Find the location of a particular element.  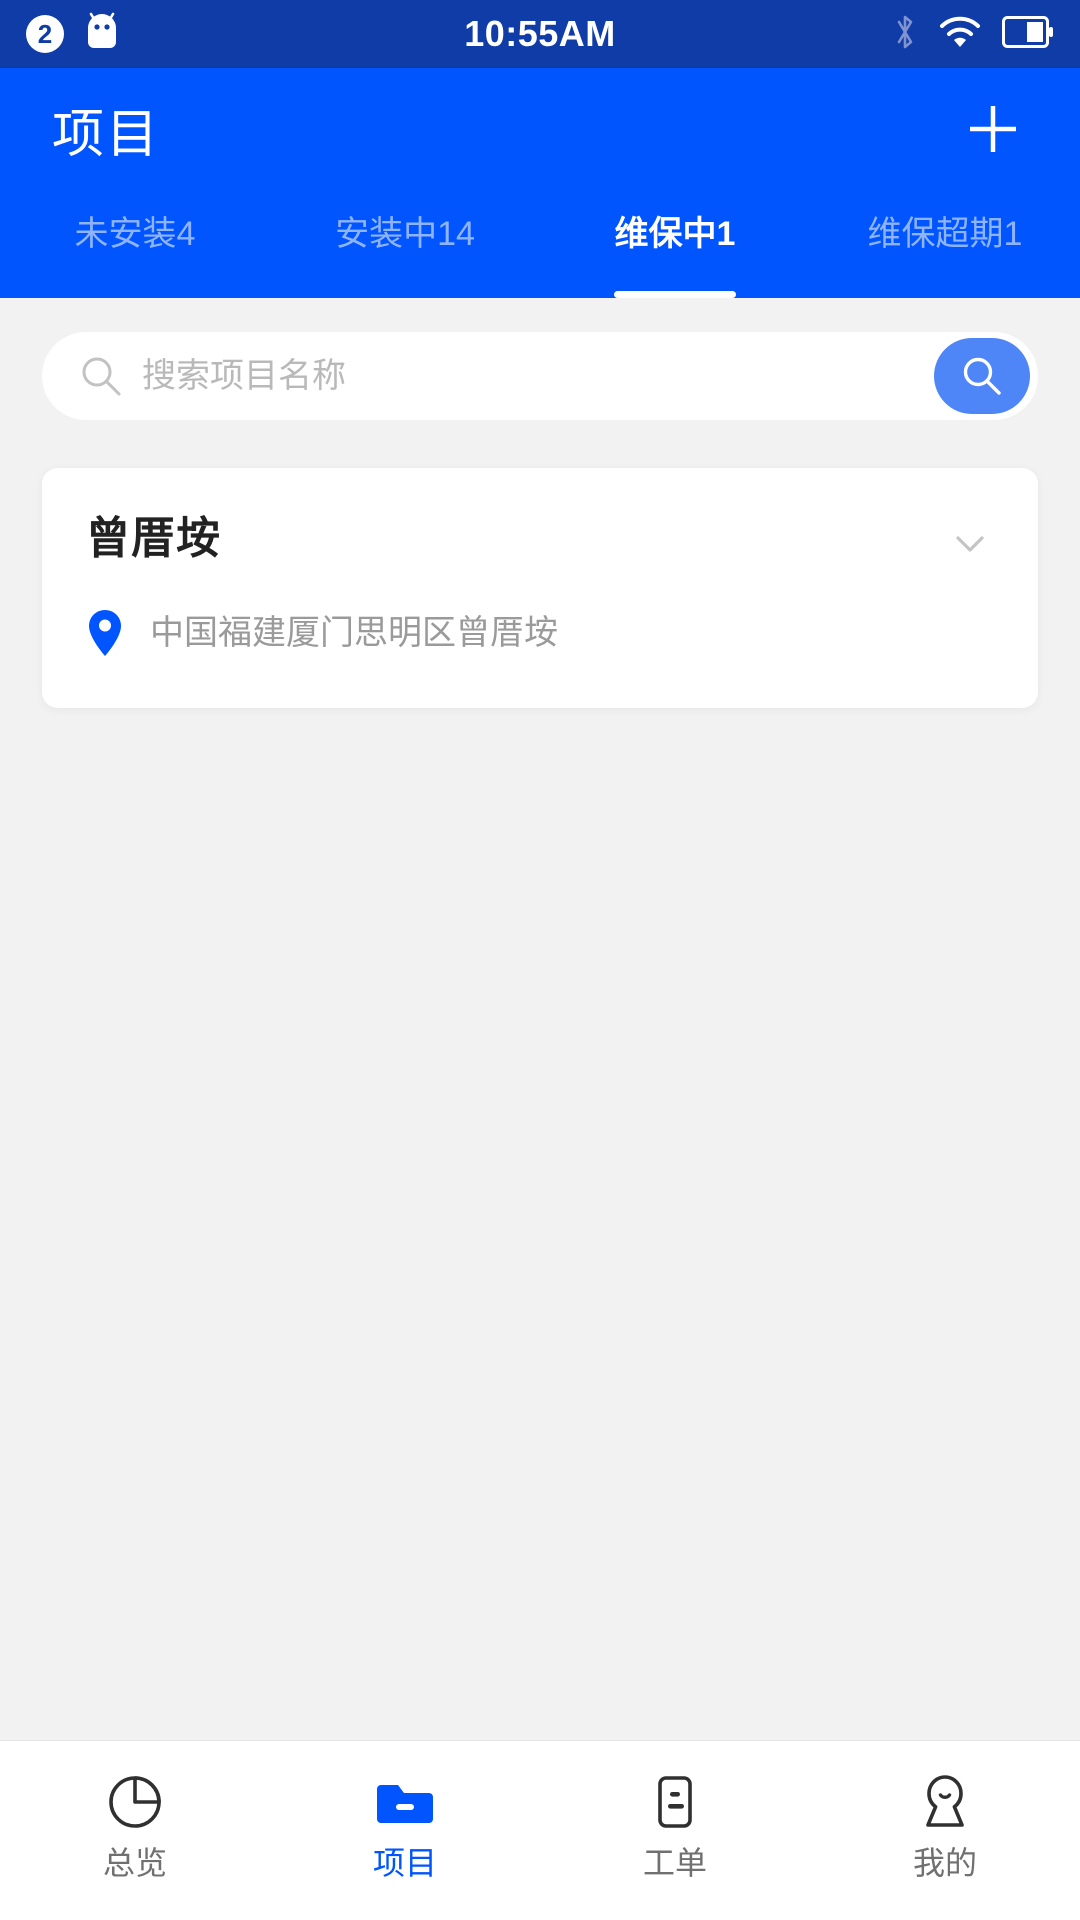

nav-profile: 我的 is located at coordinates (945, 1830).